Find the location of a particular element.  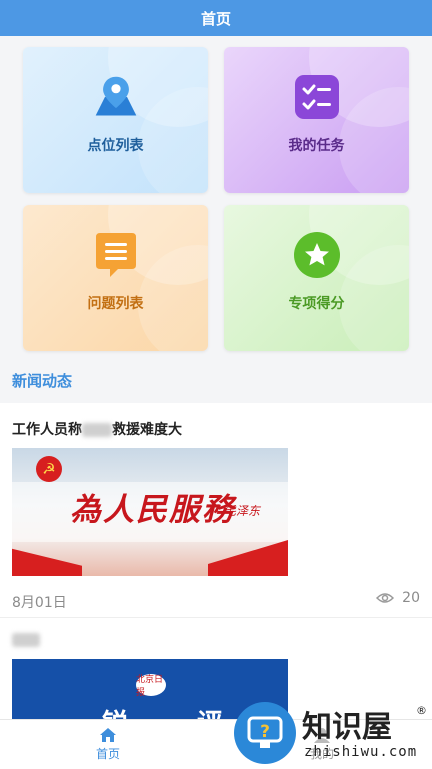

image-signature: 毛泽东 is located at coordinates (242, 511).